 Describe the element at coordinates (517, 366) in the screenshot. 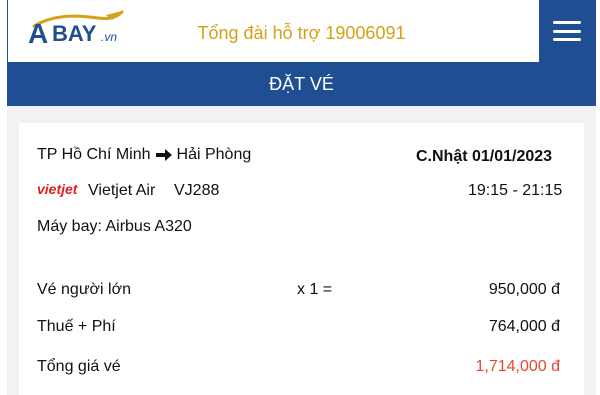

I see `total-price: 1,714,000 đ` at that location.